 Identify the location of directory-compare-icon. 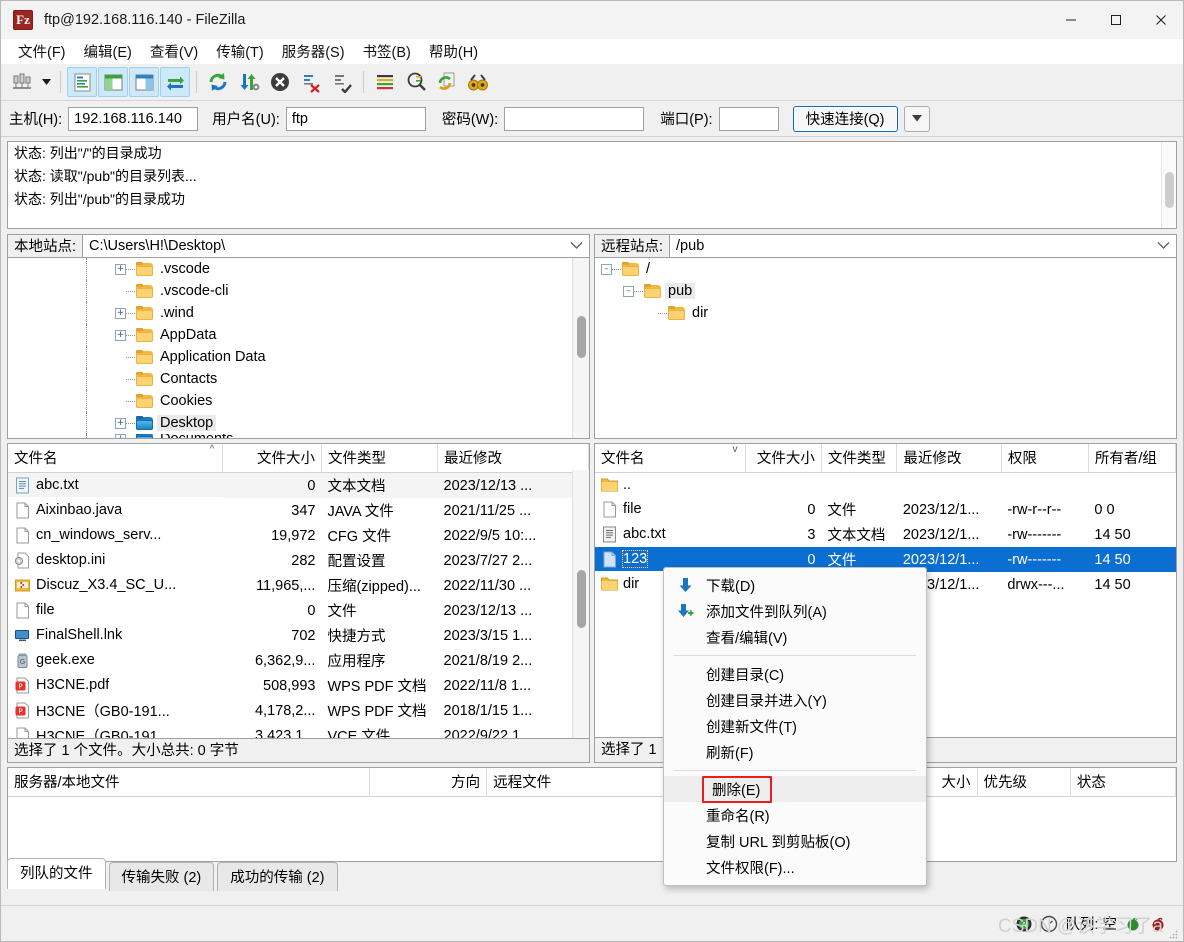
(416, 82).